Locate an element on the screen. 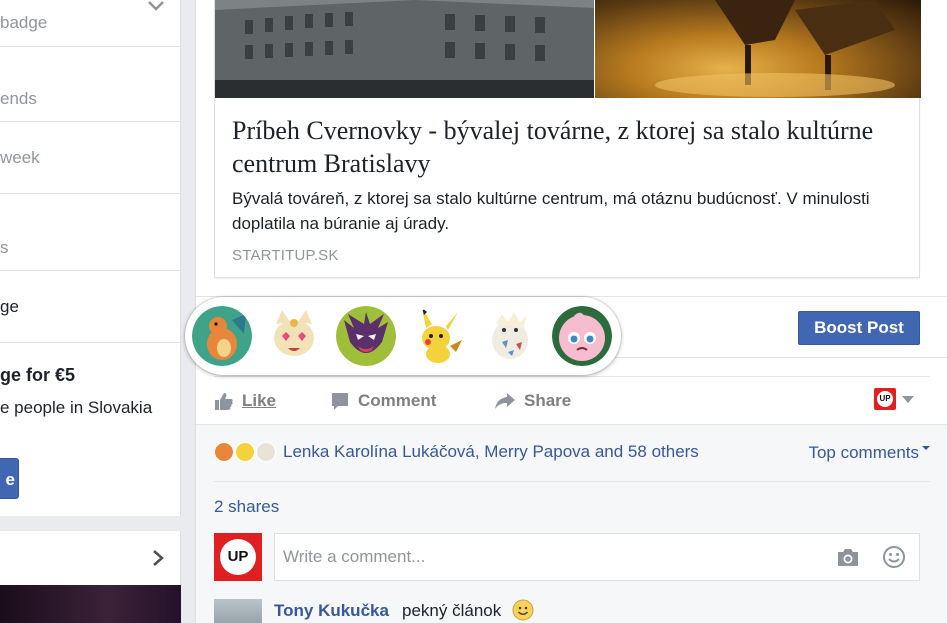 This screenshot has height=623, width=947. share-button: Share is located at coordinates (532, 401).